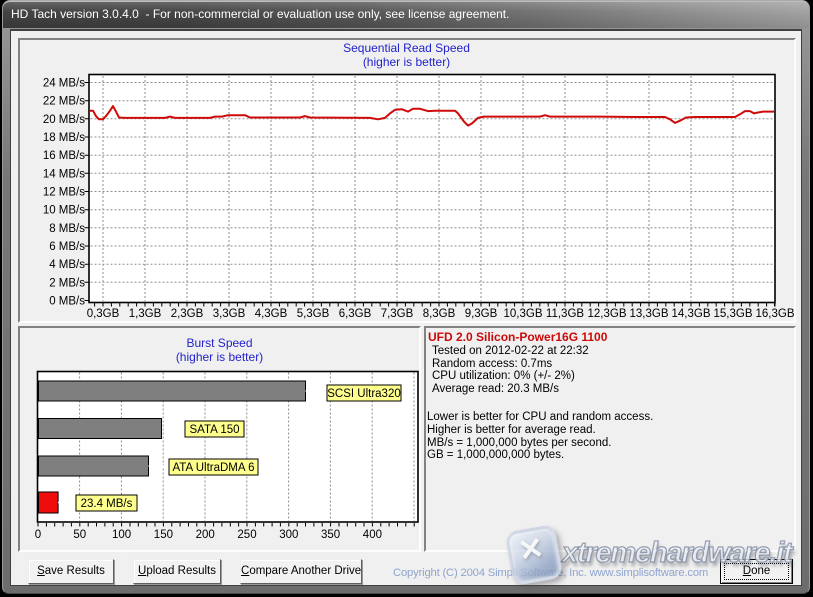  Describe the element at coordinates (64, 84) in the screenshot. I see `svg-text: 24 MB/s` at that location.